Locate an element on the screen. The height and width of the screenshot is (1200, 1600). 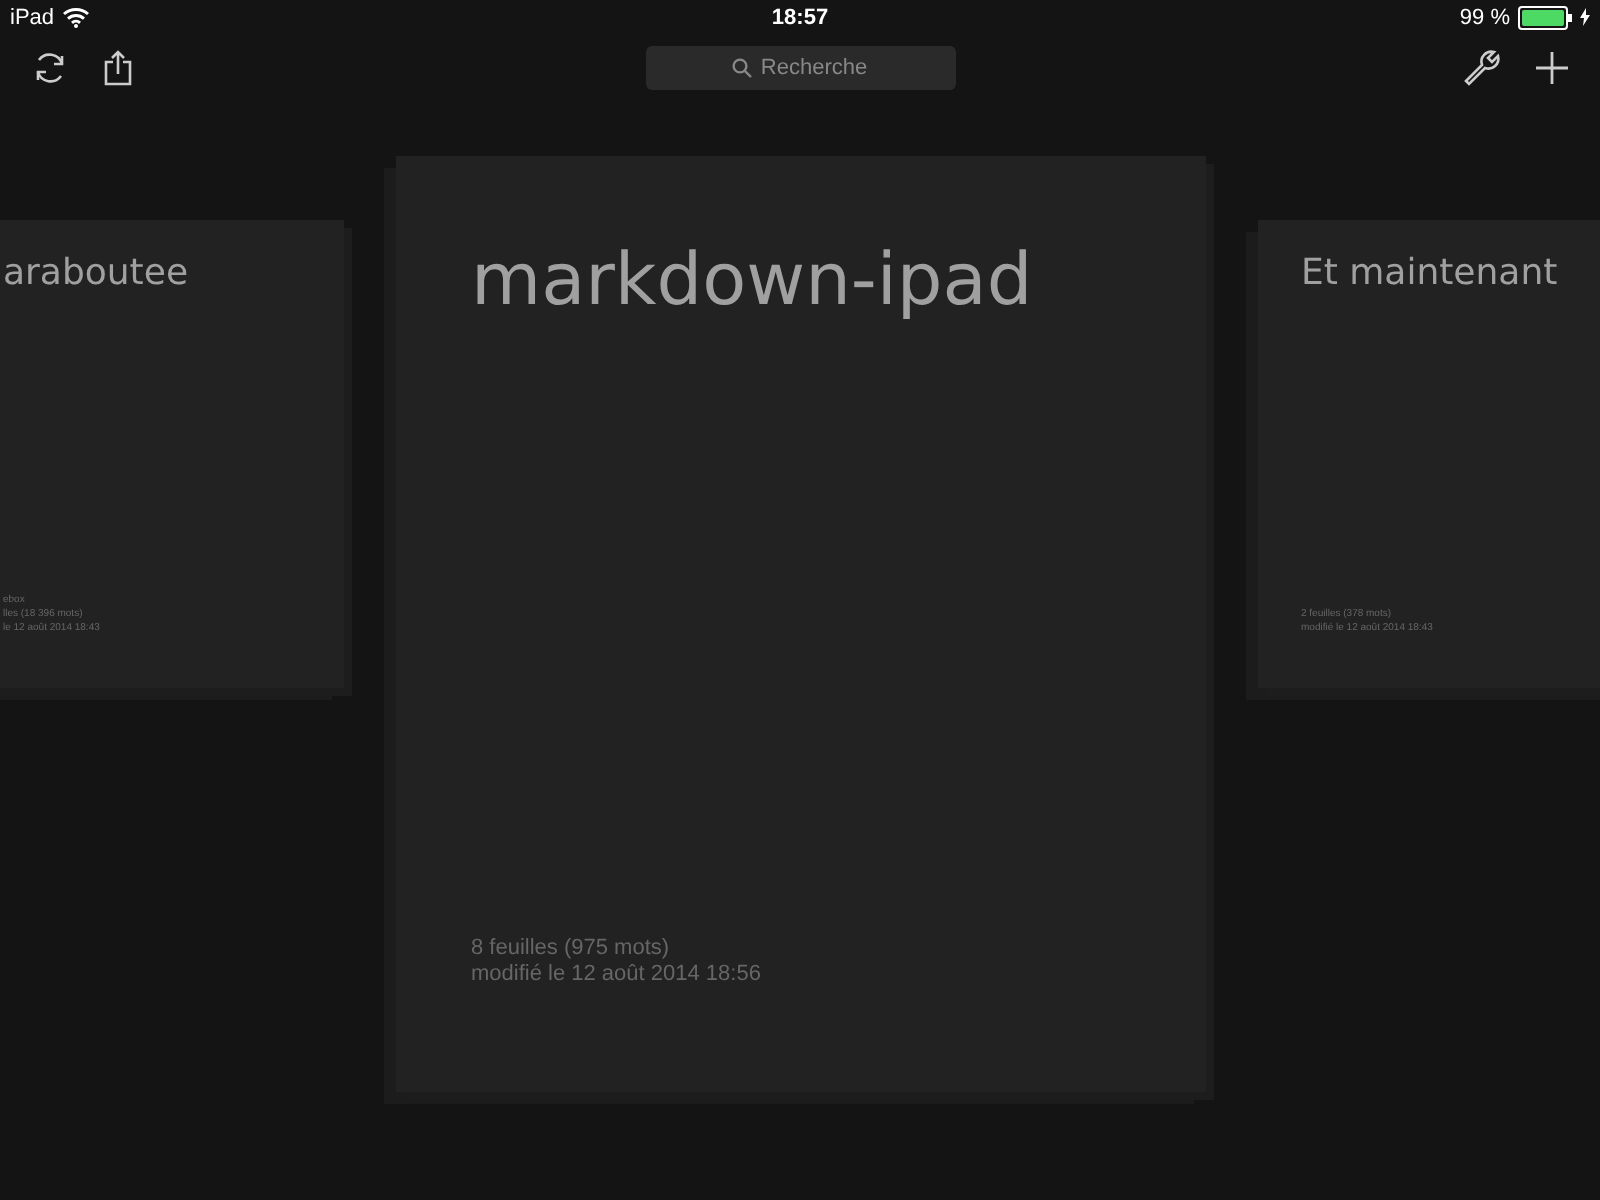
clock-time: 18:57 is located at coordinates (800, 17).